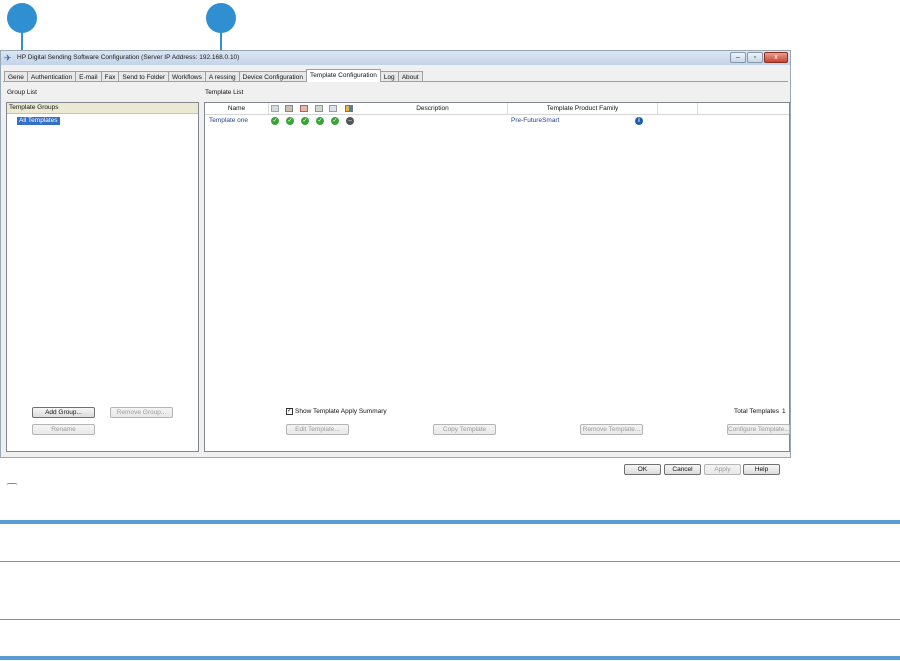 This screenshot has width=900, height=661. Describe the element at coordinates (757, 411) in the screenshot. I see `total-templates-label: Total Templates` at that location.